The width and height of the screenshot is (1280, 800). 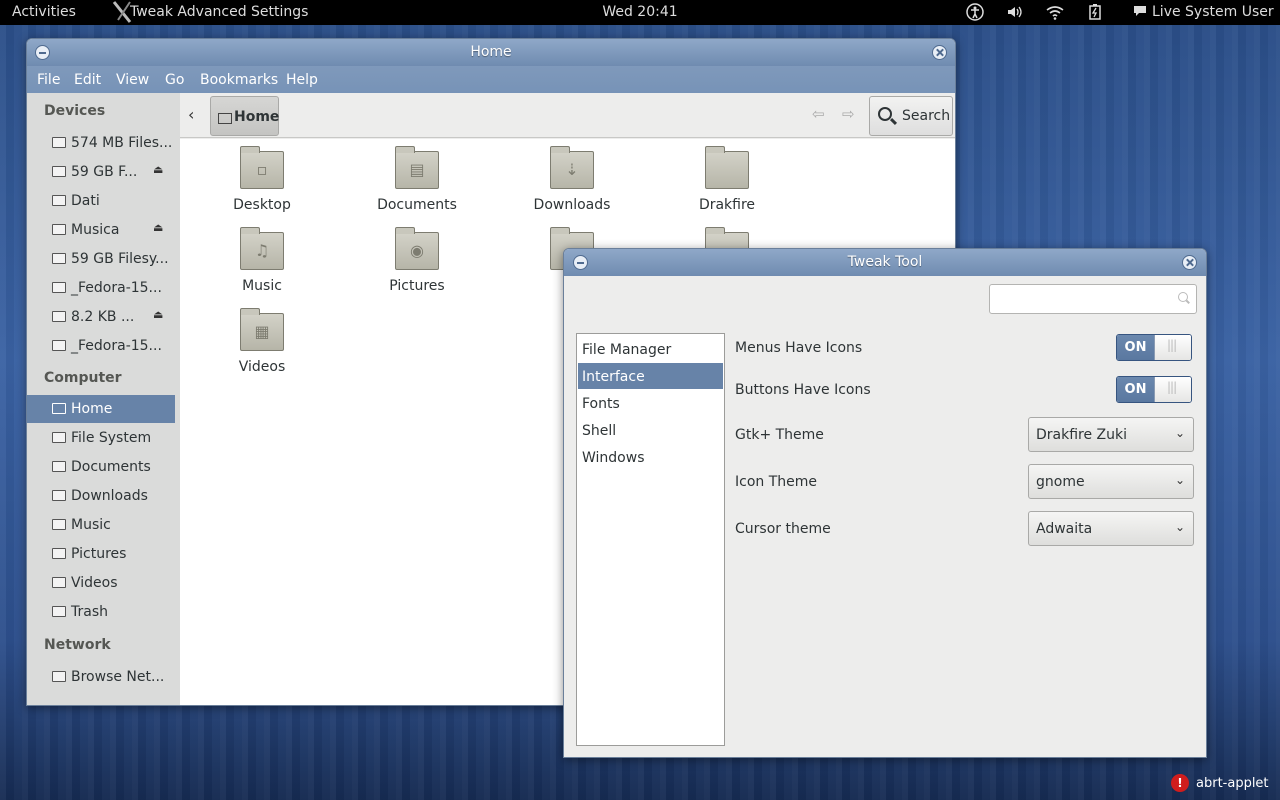 I want to click on gtk-theme-label: Gtk+ Theme, so click(x=779, y=435).